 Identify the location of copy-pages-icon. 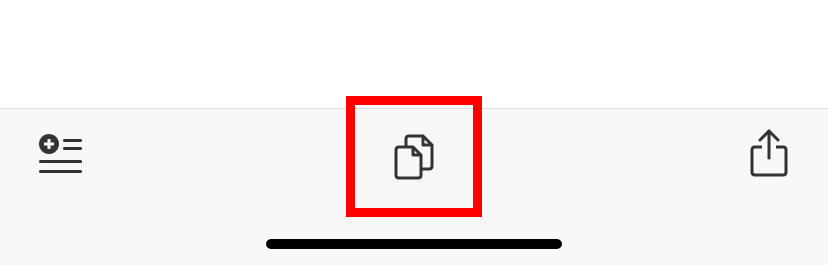
(416, 157).